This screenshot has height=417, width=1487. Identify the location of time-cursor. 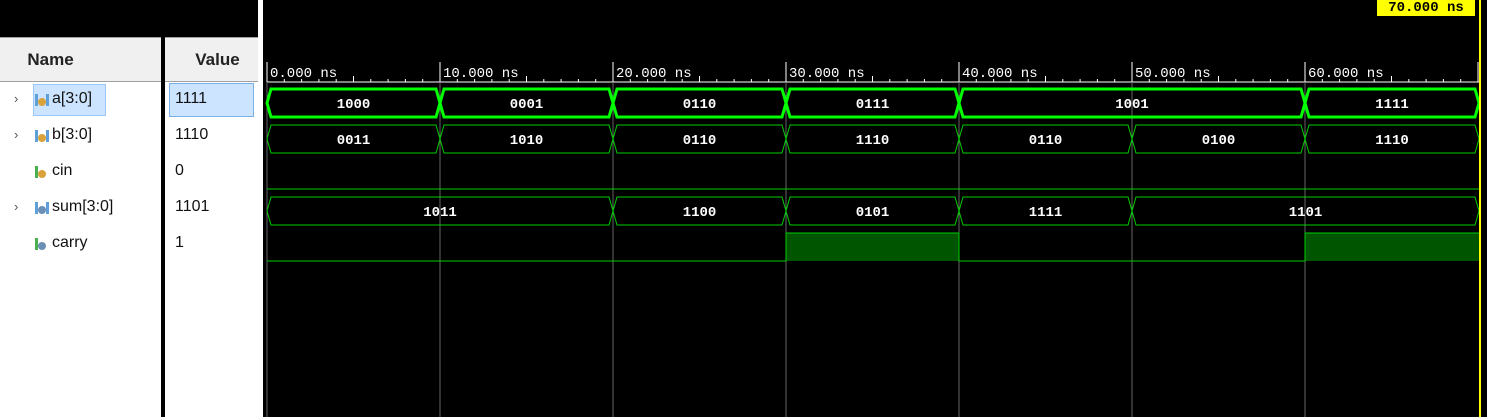
(1480, 208).